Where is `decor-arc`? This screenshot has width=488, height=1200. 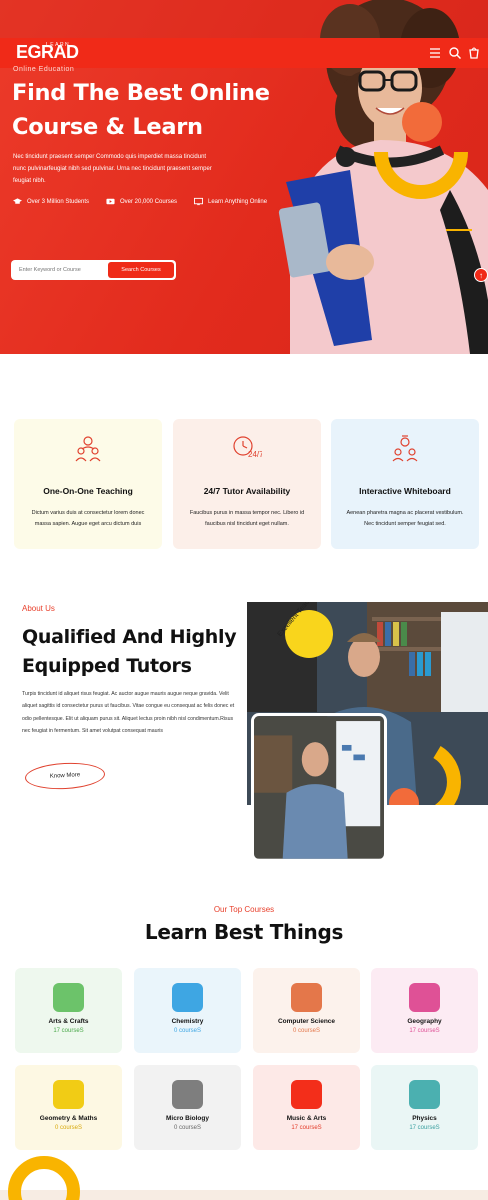 decor-arc is located at coordinates (44, 1178).